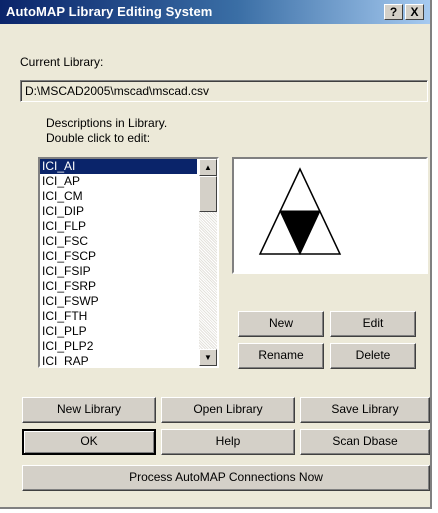  Describe the element at coordinates (226, 478) in the screenshot. I see `process-connections-button: Process AutoMAP Connections Now` at that location.